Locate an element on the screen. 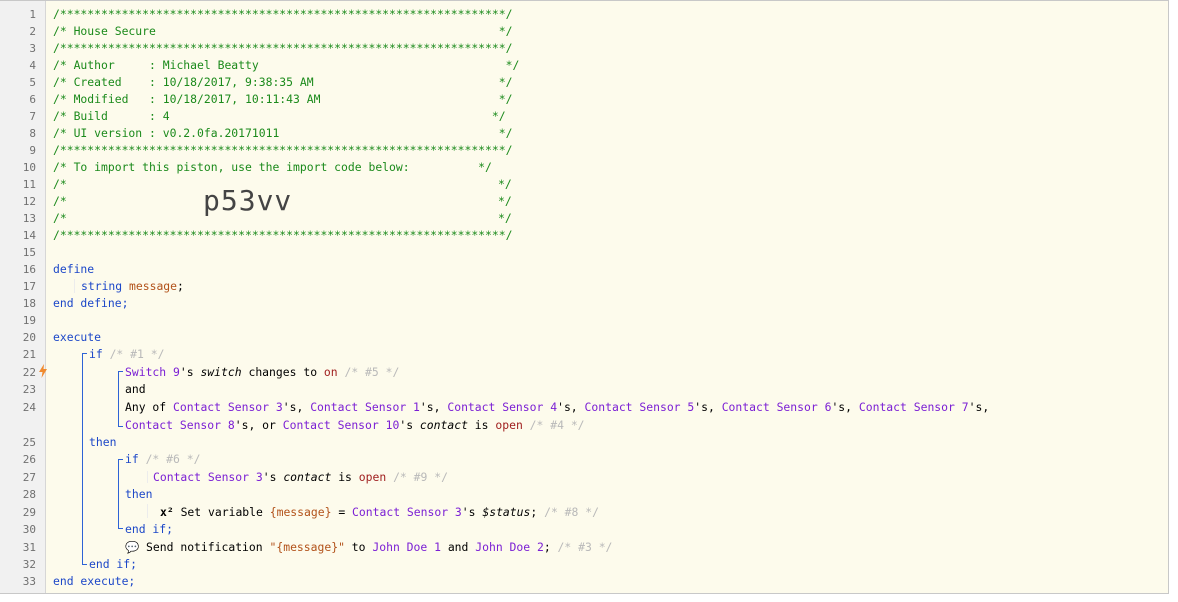 Image resolution: width=1178 pixels, height=602 pixels. device-contact-sensor-4: Contact Sensor 4 is located at coordinates (502, 407).